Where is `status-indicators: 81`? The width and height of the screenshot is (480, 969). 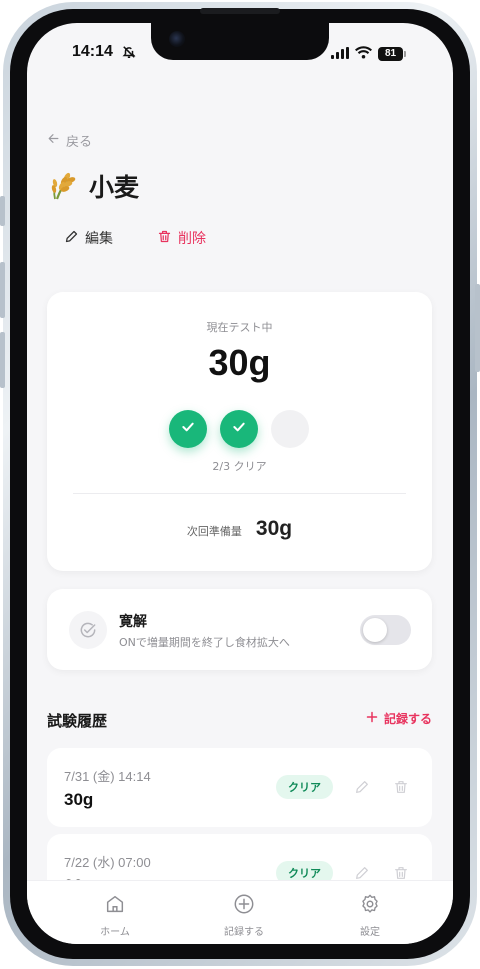 status-indicators: 81 is located at coordinates (368, 53).